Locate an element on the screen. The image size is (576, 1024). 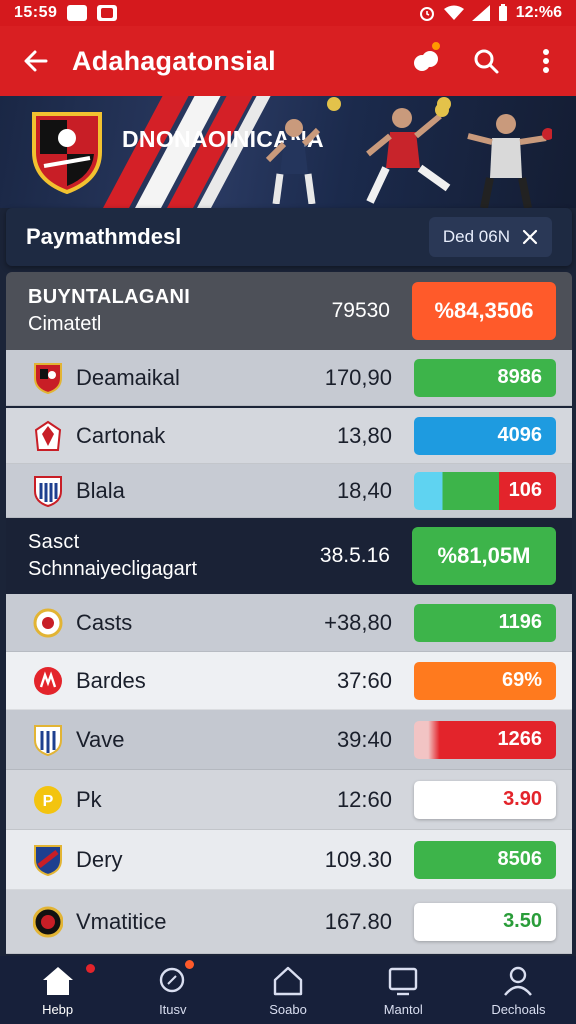
date-filter-label: Ded 06N is located at coordinates (476, 236).